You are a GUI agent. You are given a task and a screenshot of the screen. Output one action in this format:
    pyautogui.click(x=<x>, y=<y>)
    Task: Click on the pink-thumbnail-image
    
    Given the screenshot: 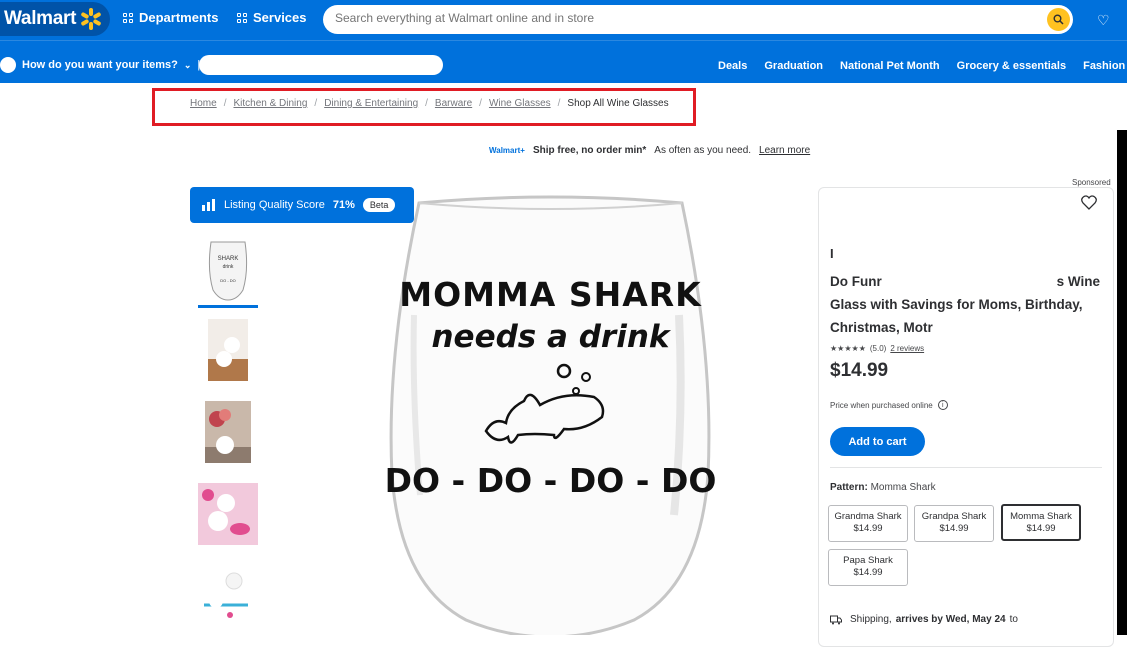 What is the action you would take?
    pyautogui.click(x=228, y=514)
    